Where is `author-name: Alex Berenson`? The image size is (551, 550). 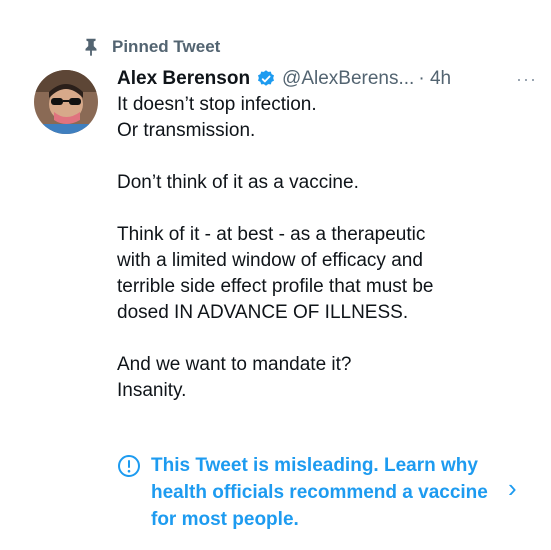 author-name: Alex Berenson is located at coordinates (183, 79).